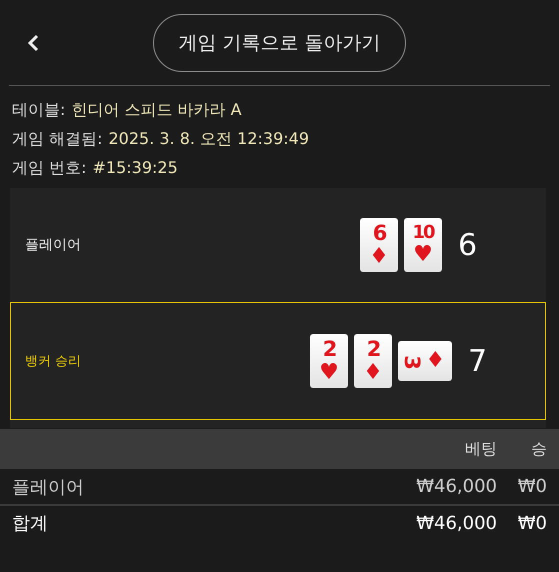 Image resolution: width=559 pixels, height=572 pixels. What do you see at coordinates (48, 487) in the screenshot?
I see `table-cell-text: 플레이어` at bounding box center [48, 487].